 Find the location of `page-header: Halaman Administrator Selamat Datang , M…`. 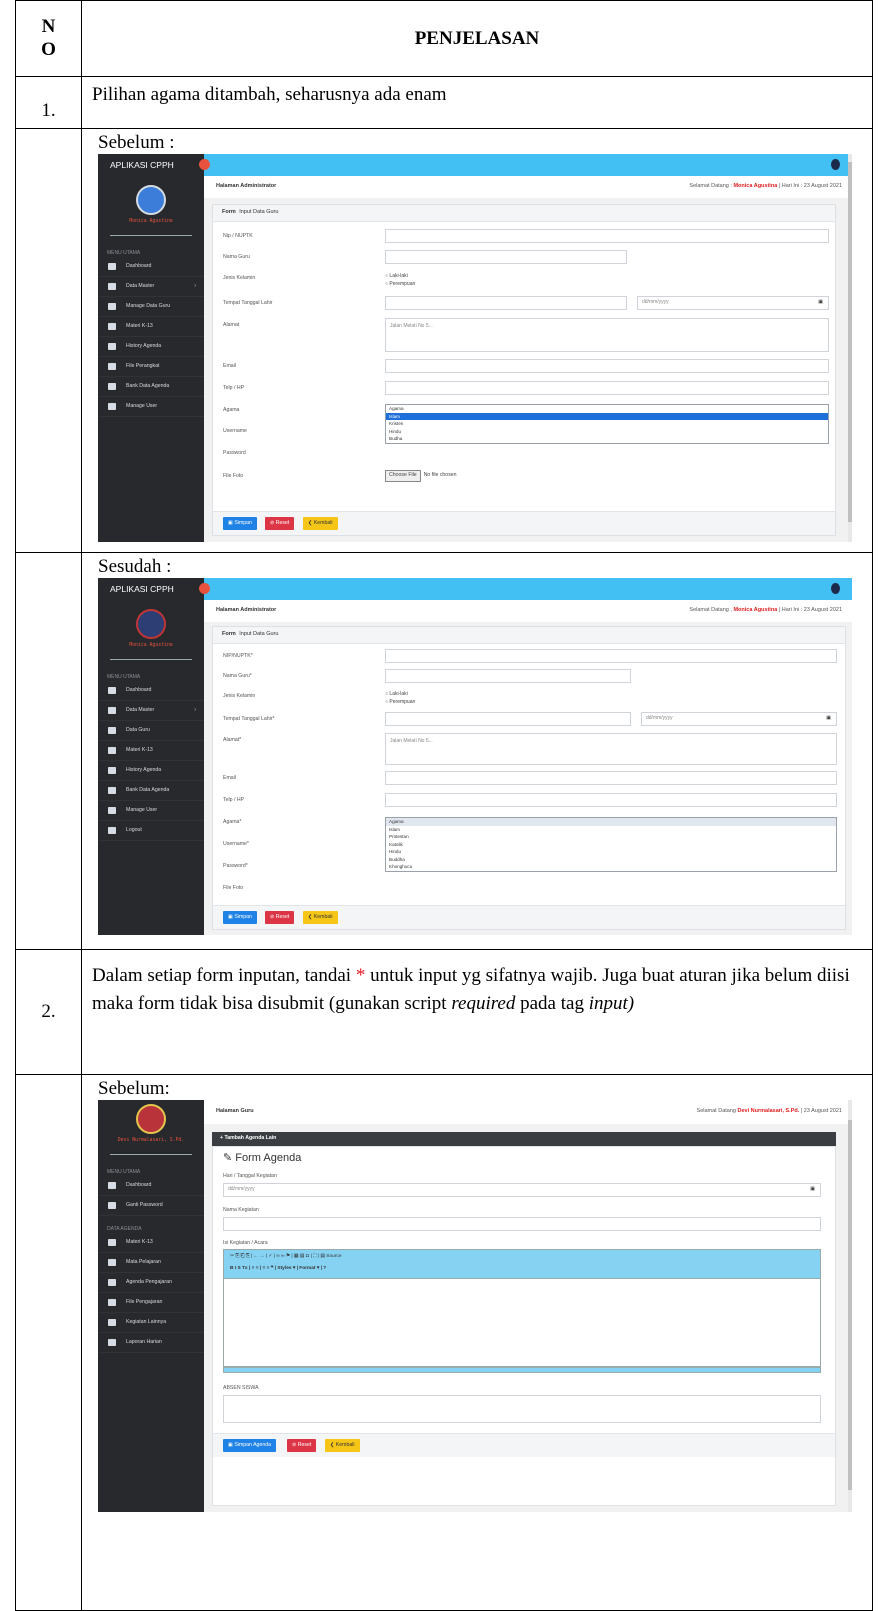

page-header: Halaman Administrator Selamat Datang , M… is located at coordinates (528, 611).